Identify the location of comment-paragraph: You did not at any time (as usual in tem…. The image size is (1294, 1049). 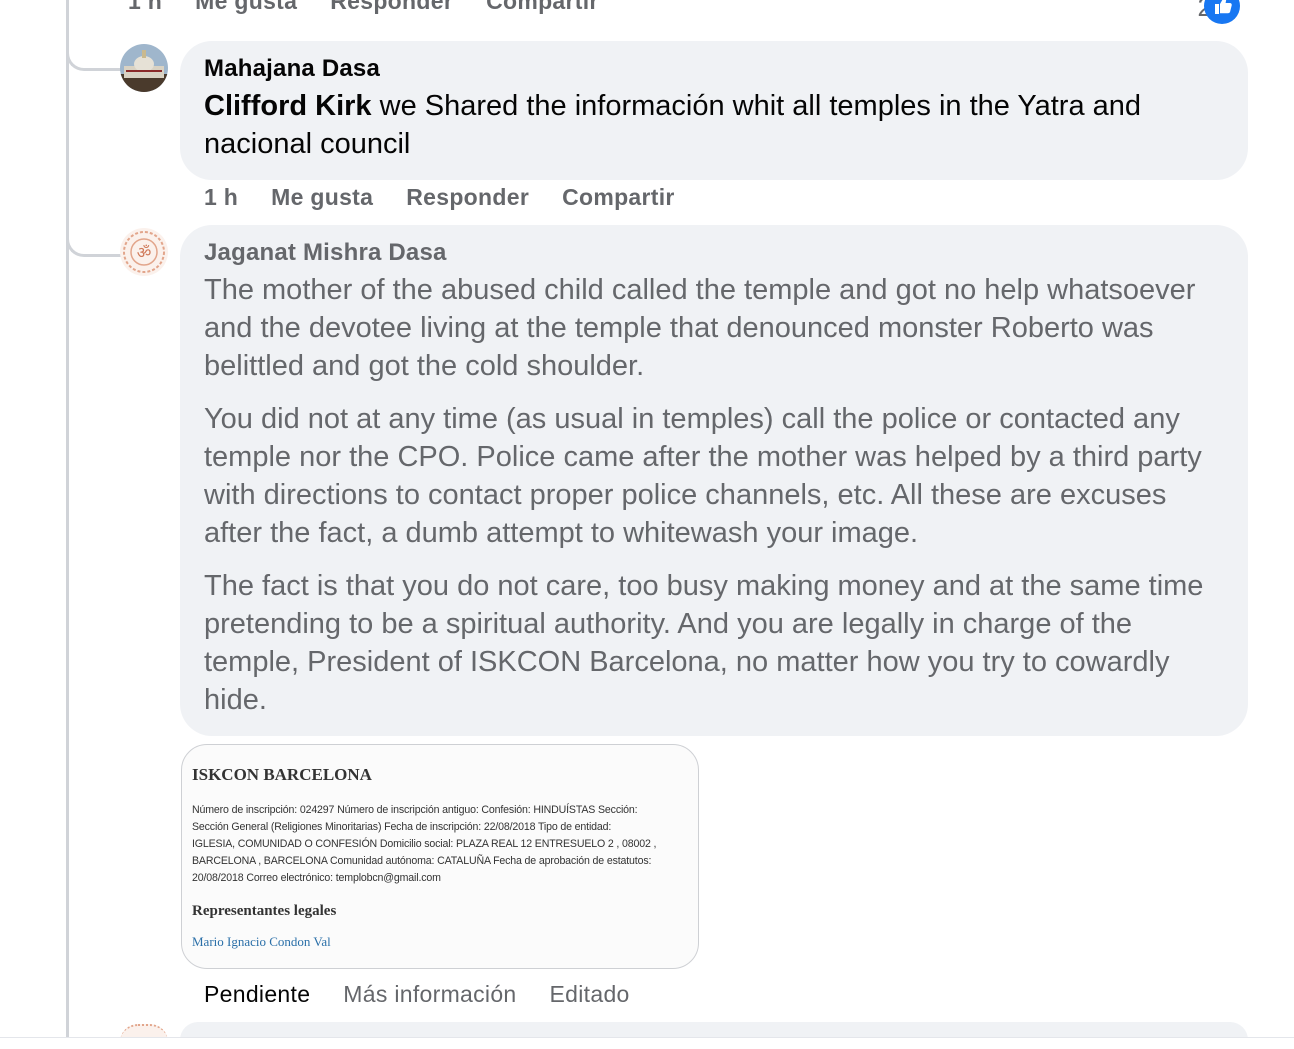
(703, 476).